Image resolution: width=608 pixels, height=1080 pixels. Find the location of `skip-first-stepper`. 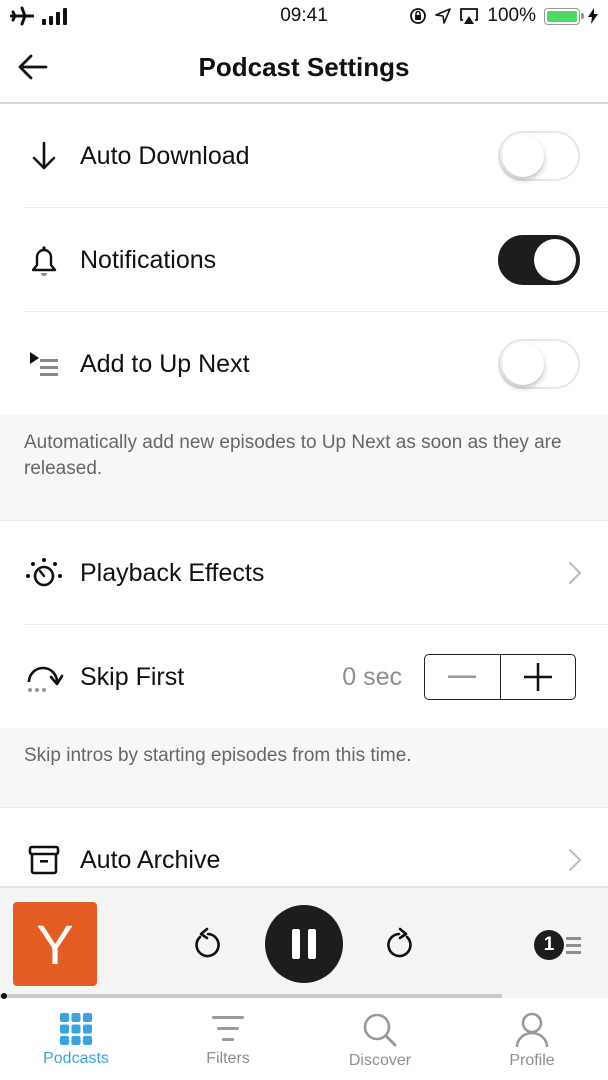

skip-first-stepper is located at coordinates (500, 677).